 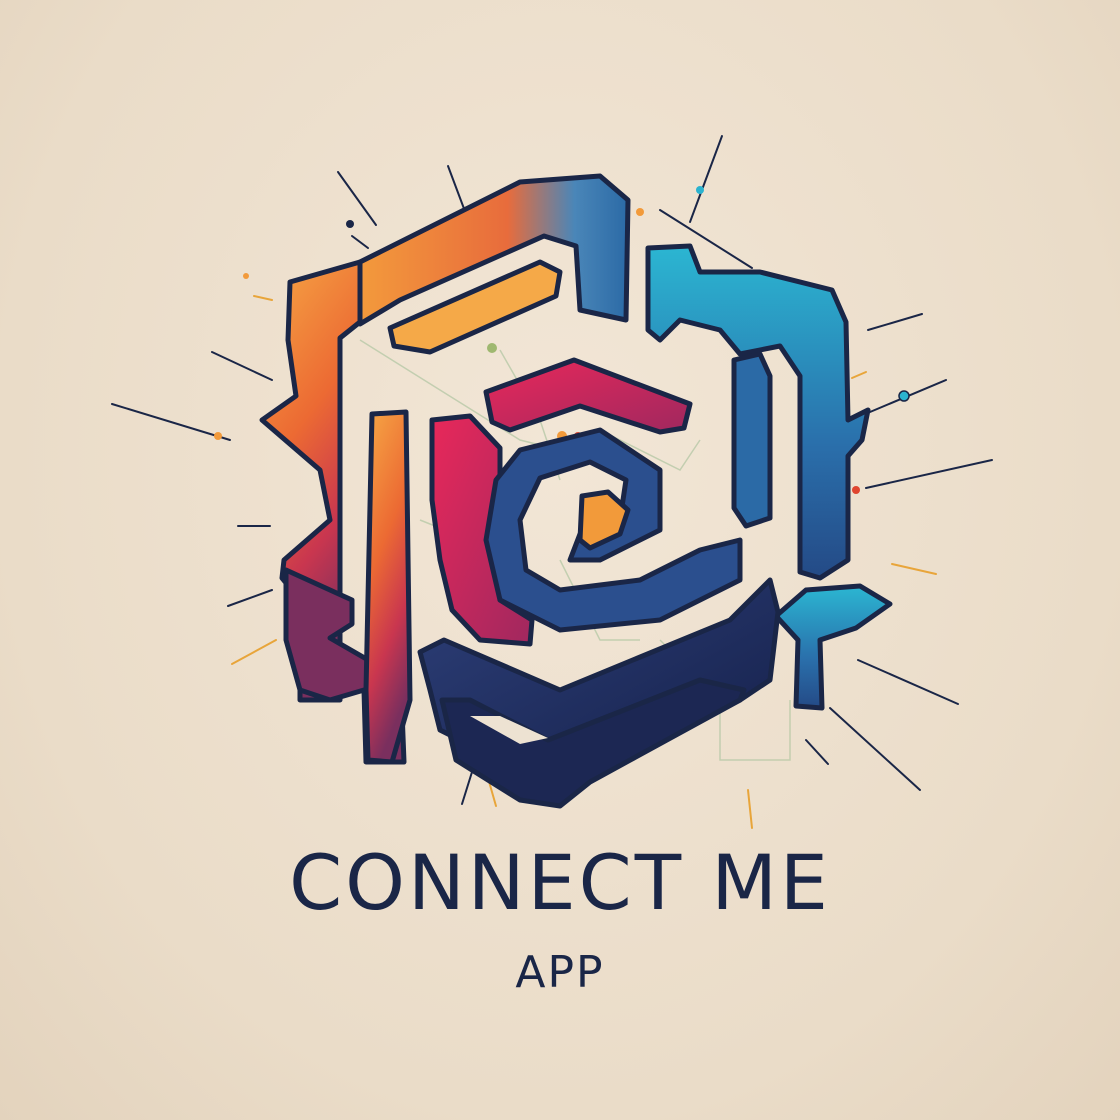 What do you see at coordinates (560, 882) in the screenshot?
I see `app-title: CONNECT ME` at bounding box center [560, 882].